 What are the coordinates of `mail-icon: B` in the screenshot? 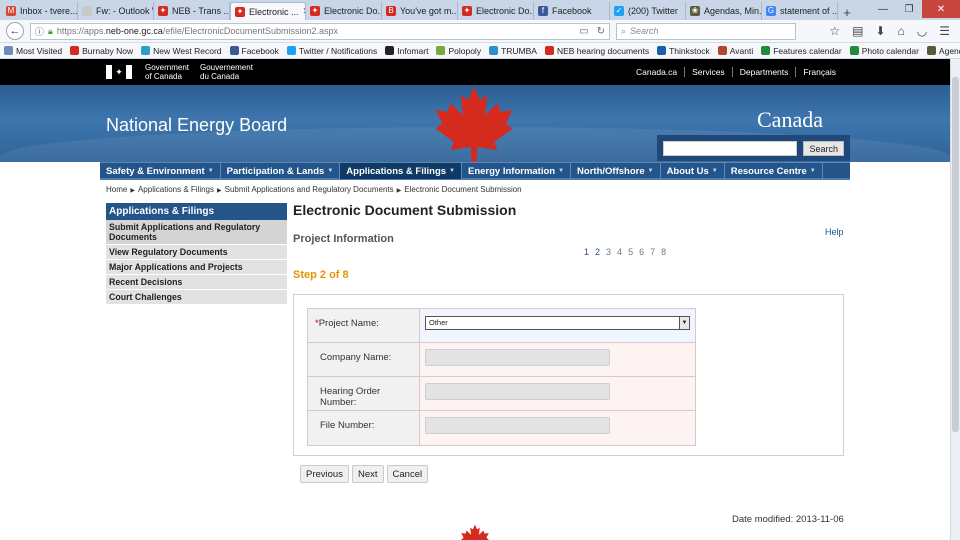 It's located at (391, 11).